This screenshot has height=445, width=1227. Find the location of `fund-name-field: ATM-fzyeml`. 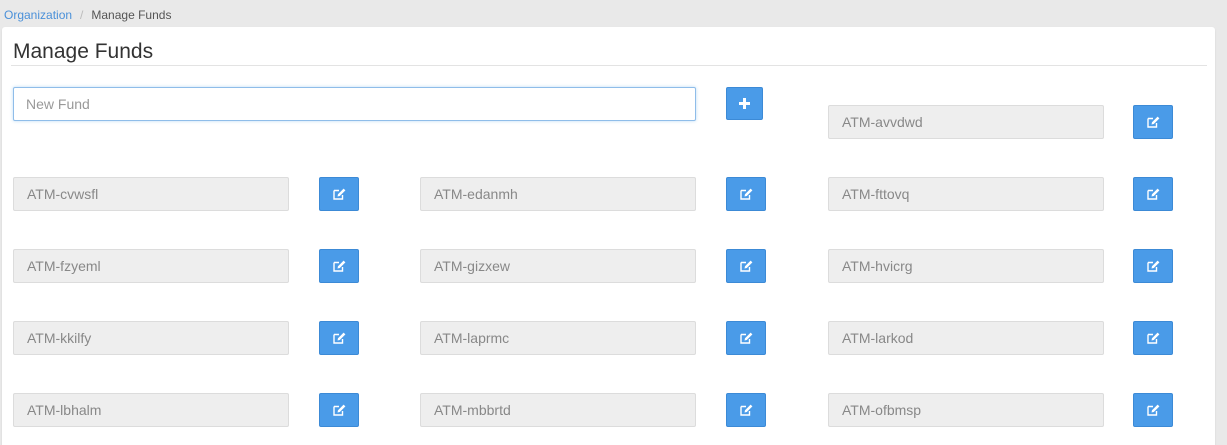

fund-name-field: ATM-fzyeml is located at coordinates (151, 266).